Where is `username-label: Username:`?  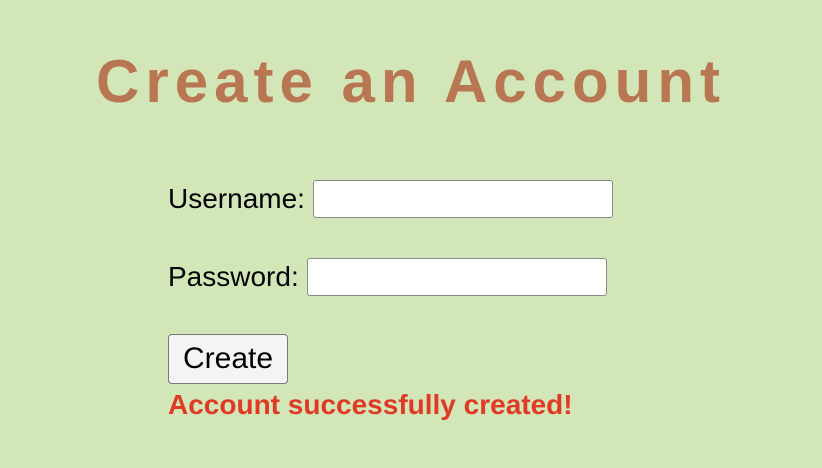 username-label: Username: is located at coordinates (236, 198).